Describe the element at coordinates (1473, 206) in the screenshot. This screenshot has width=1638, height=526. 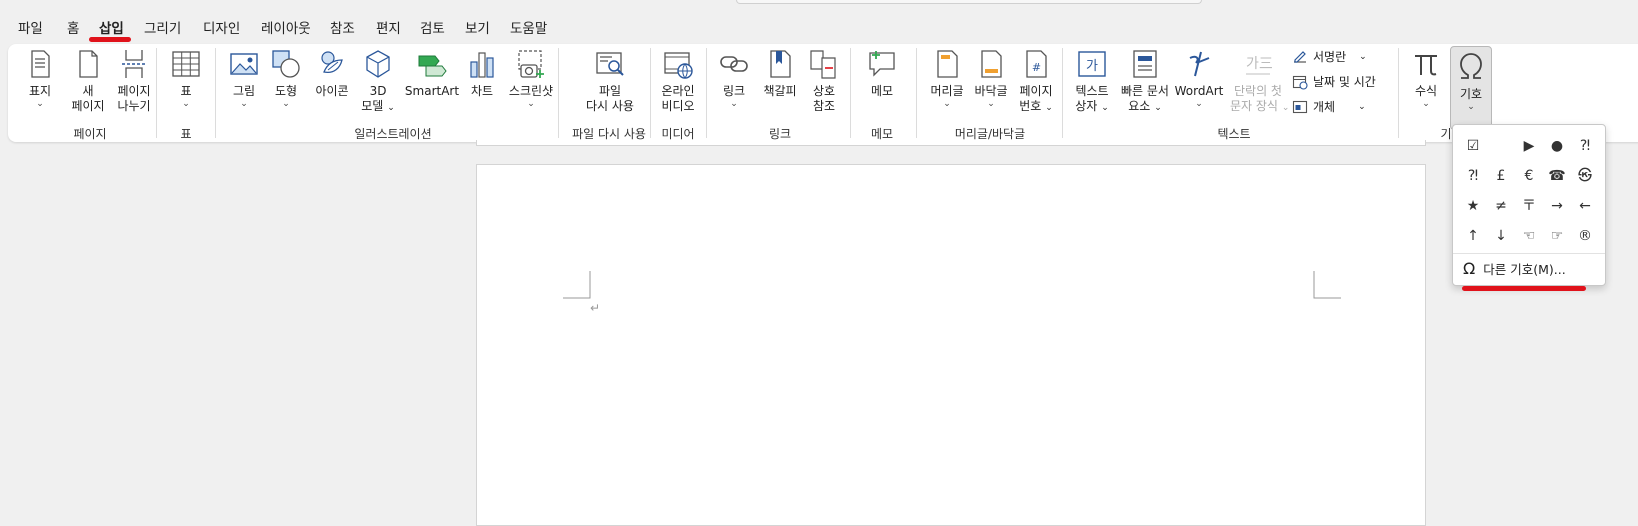
I see `symbol-cell: ★` at that location.